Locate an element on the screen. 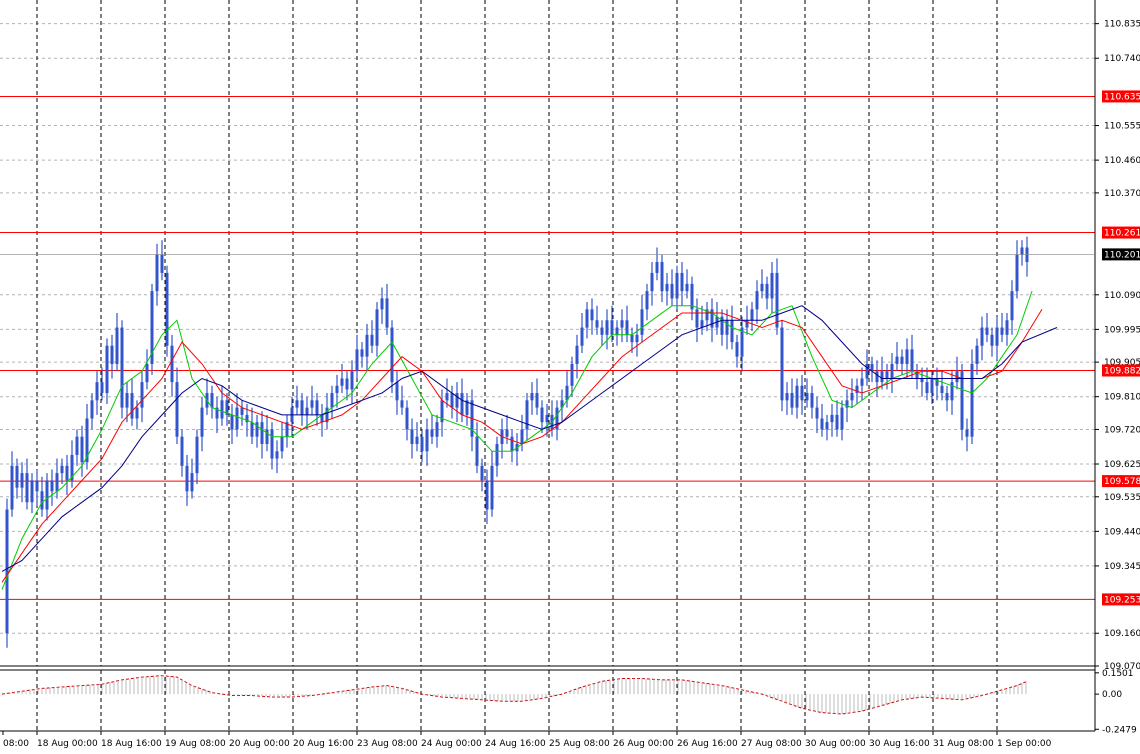 The height and width of the screenshot is (754, 1140). time-tick-label: 19 Aug 08:00 is located at coordinates (195, 744).